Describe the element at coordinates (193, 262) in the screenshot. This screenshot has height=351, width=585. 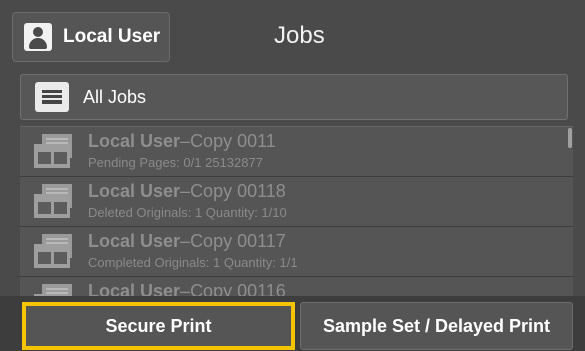
I see `job-detail: Completed Originals: 1 Quantity: 1/1` at that location.